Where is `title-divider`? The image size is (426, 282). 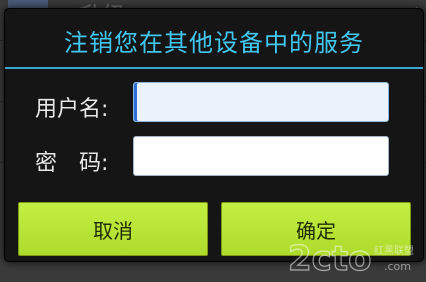 title-divider is located at coordinates (214, 68).